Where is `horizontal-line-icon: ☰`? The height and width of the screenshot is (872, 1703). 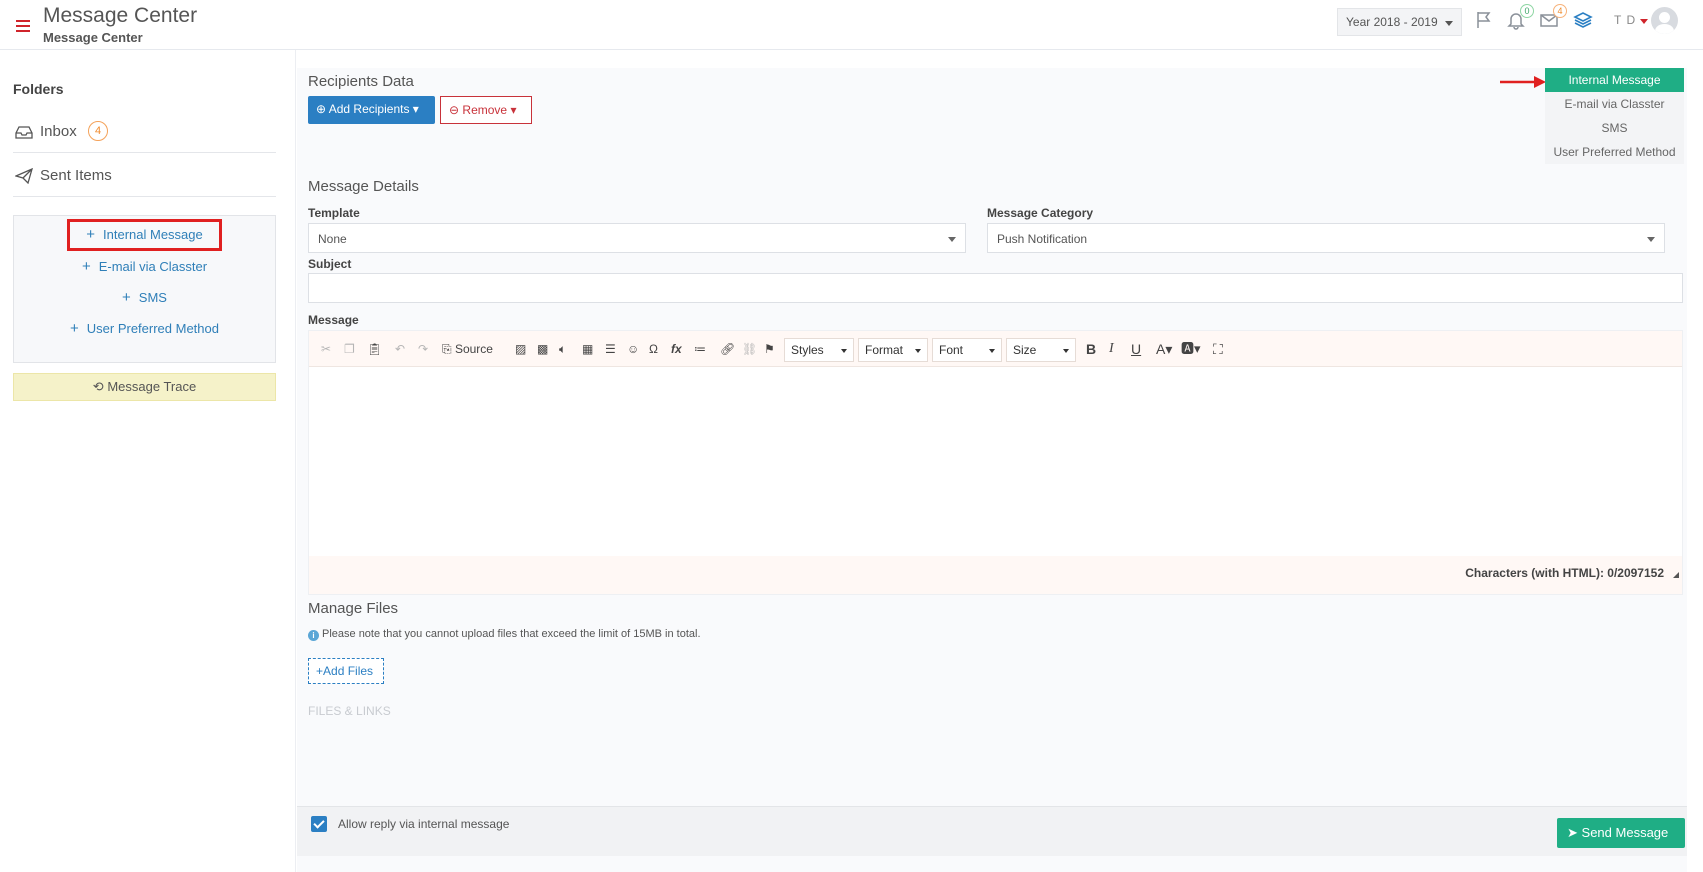
horizontal-line-icon: ☰ is located at coordinates (610, 349).